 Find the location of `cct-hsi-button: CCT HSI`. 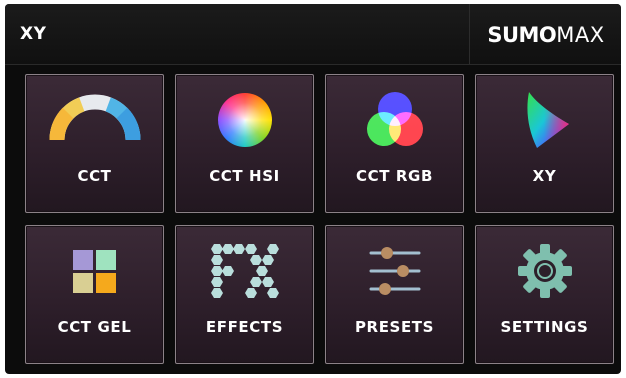

cct-hsi-button: CCT HSI is located at coordinates (244, 143).